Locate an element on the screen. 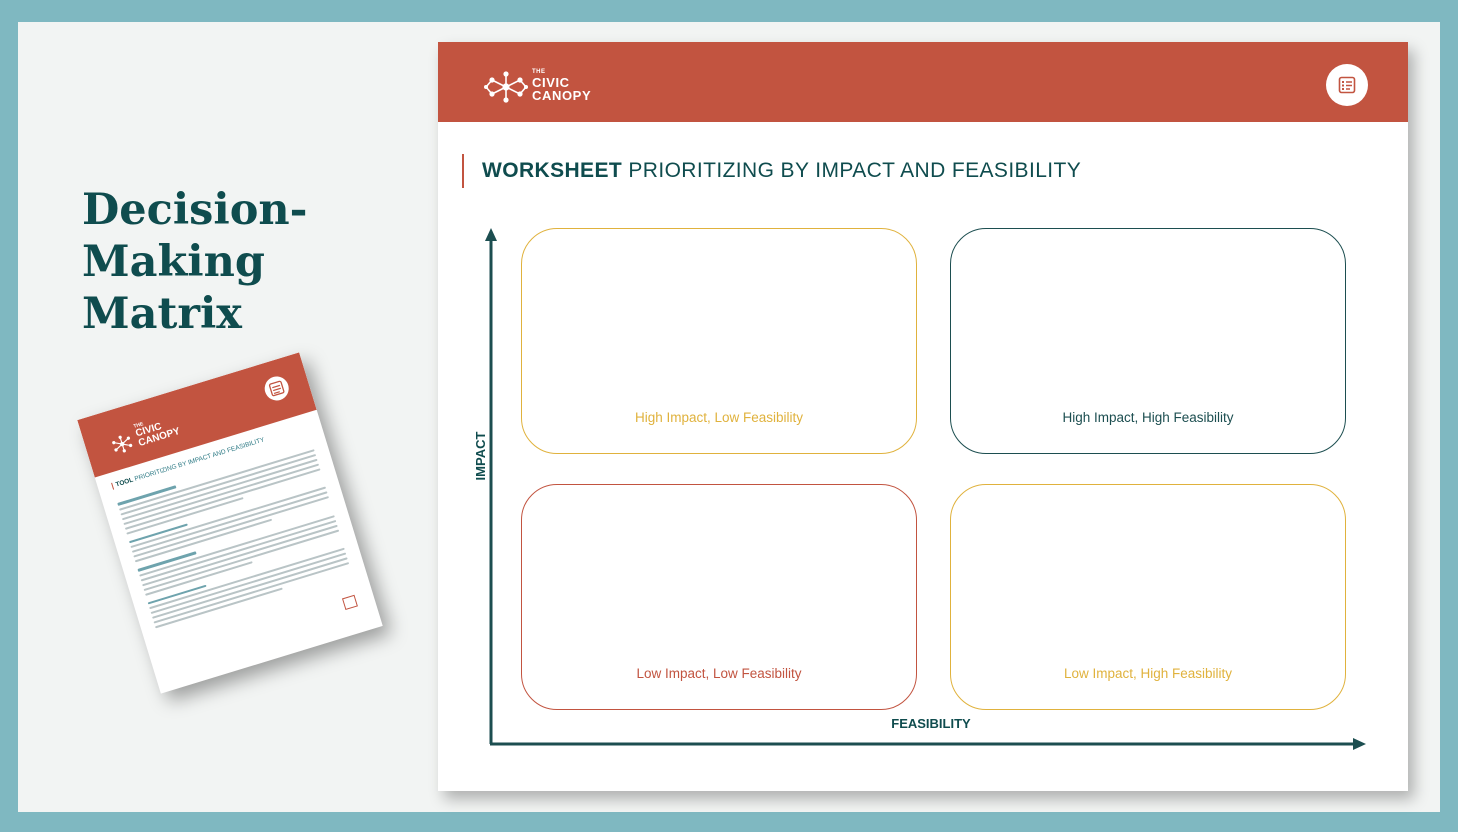 The width and height of the screenshot is (1458, 832). network-logo-icon is located at coordinates (122, 444).